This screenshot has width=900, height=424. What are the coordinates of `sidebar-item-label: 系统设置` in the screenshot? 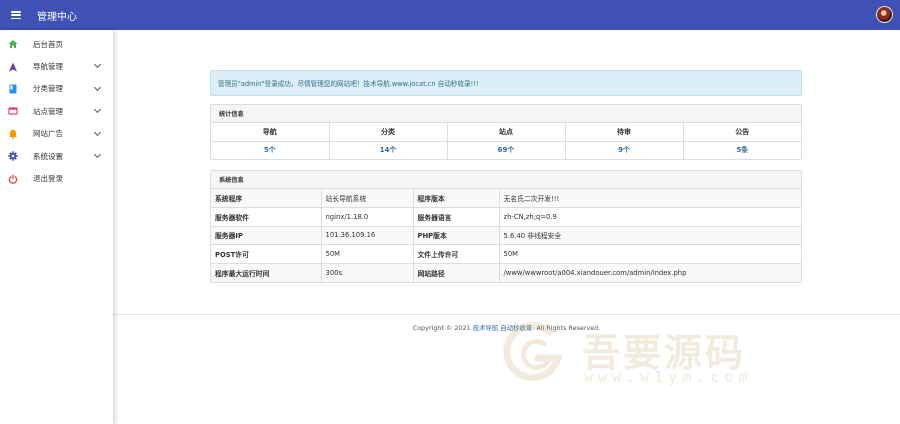 It's located at (48, 156).